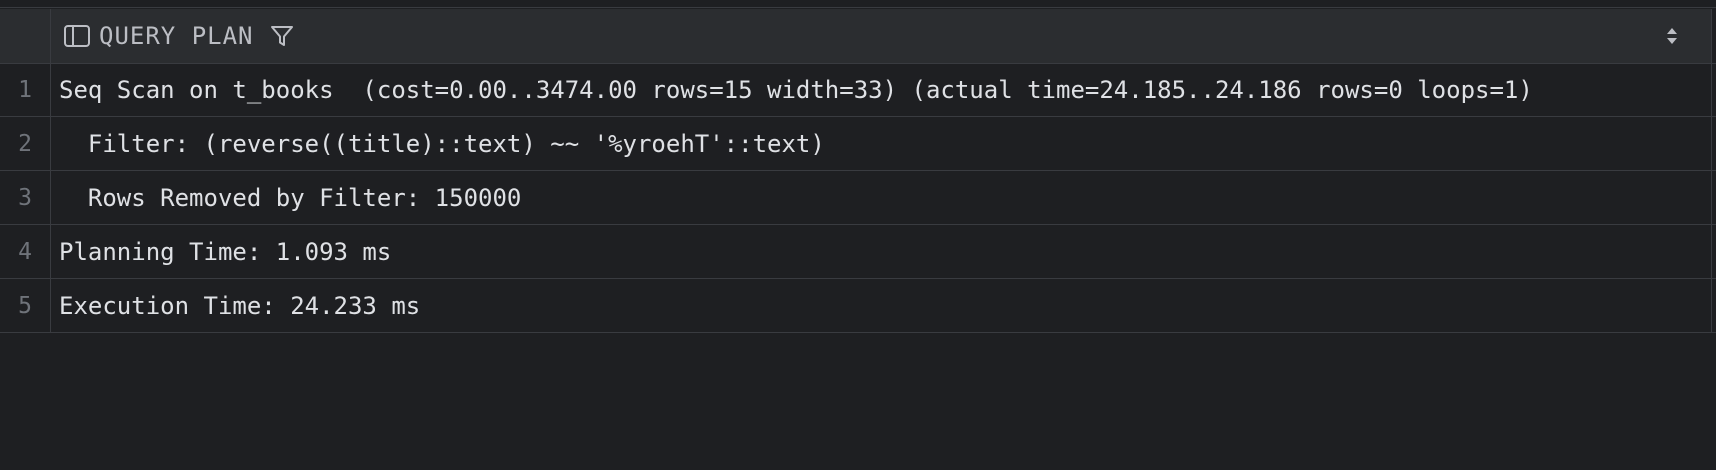 The image size is (1716, 470). I want to click on row-number: 1, so click(25, 90).